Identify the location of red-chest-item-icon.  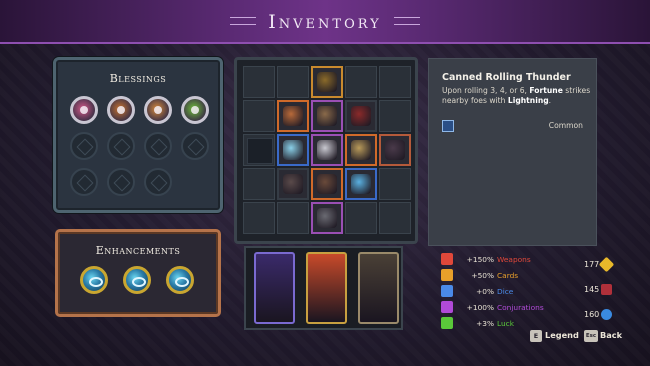
(361, 116).